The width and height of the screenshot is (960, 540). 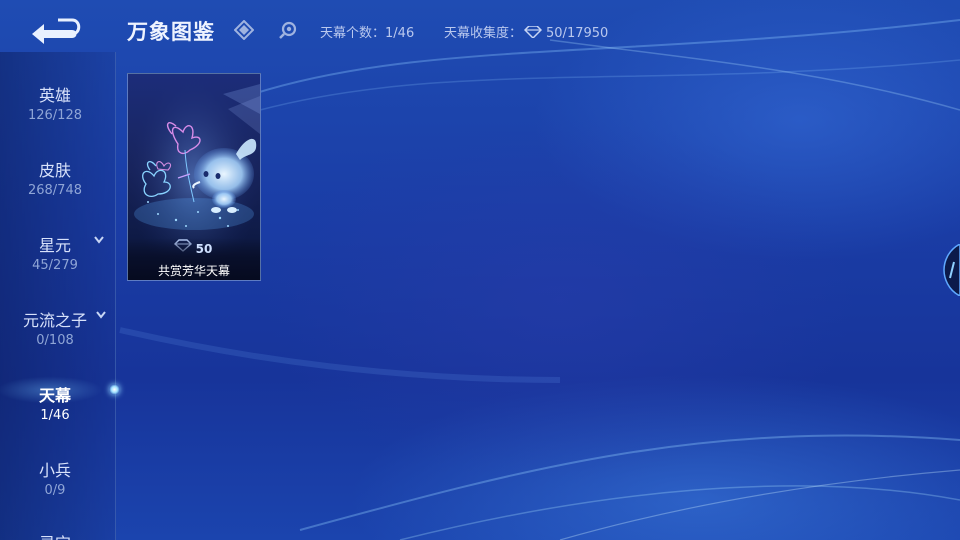 I want to click on sidebar-item-yuanliu: 元流之子 0/108, so click(x=57, y=337).